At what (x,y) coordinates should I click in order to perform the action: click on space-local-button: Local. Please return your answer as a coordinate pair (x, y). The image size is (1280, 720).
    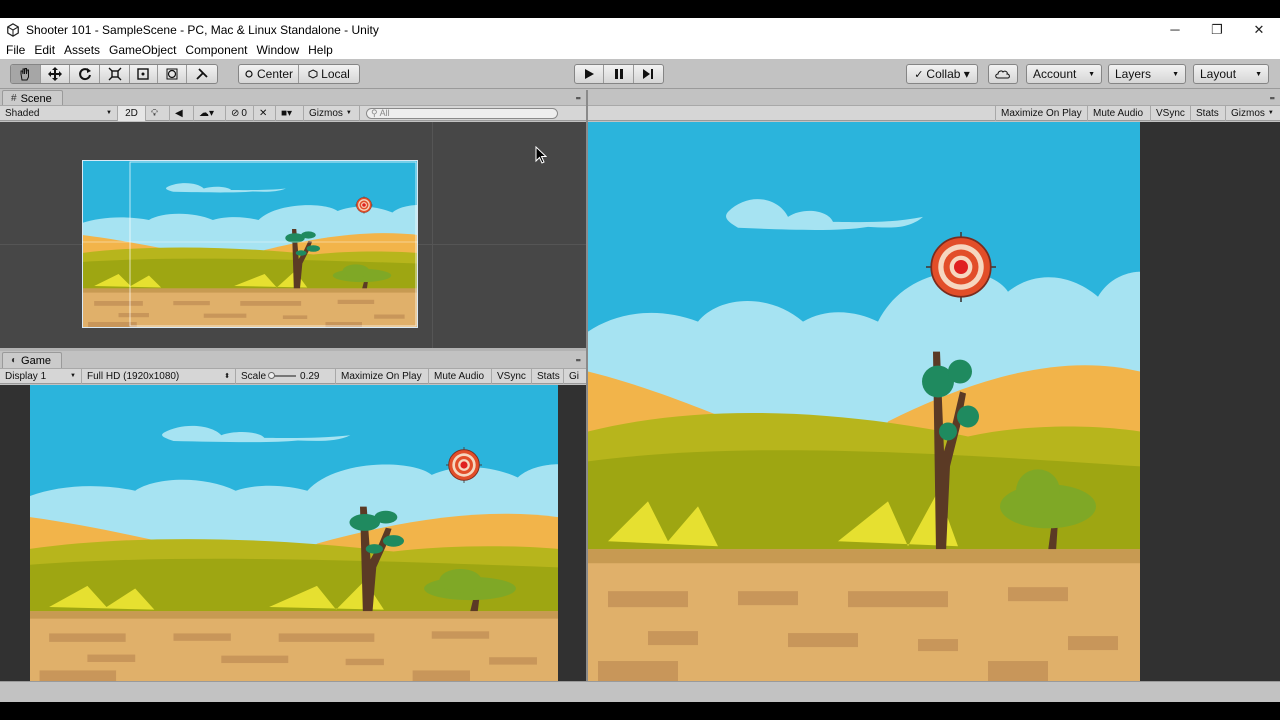
    Looking at the image, I should click on (329, 74).